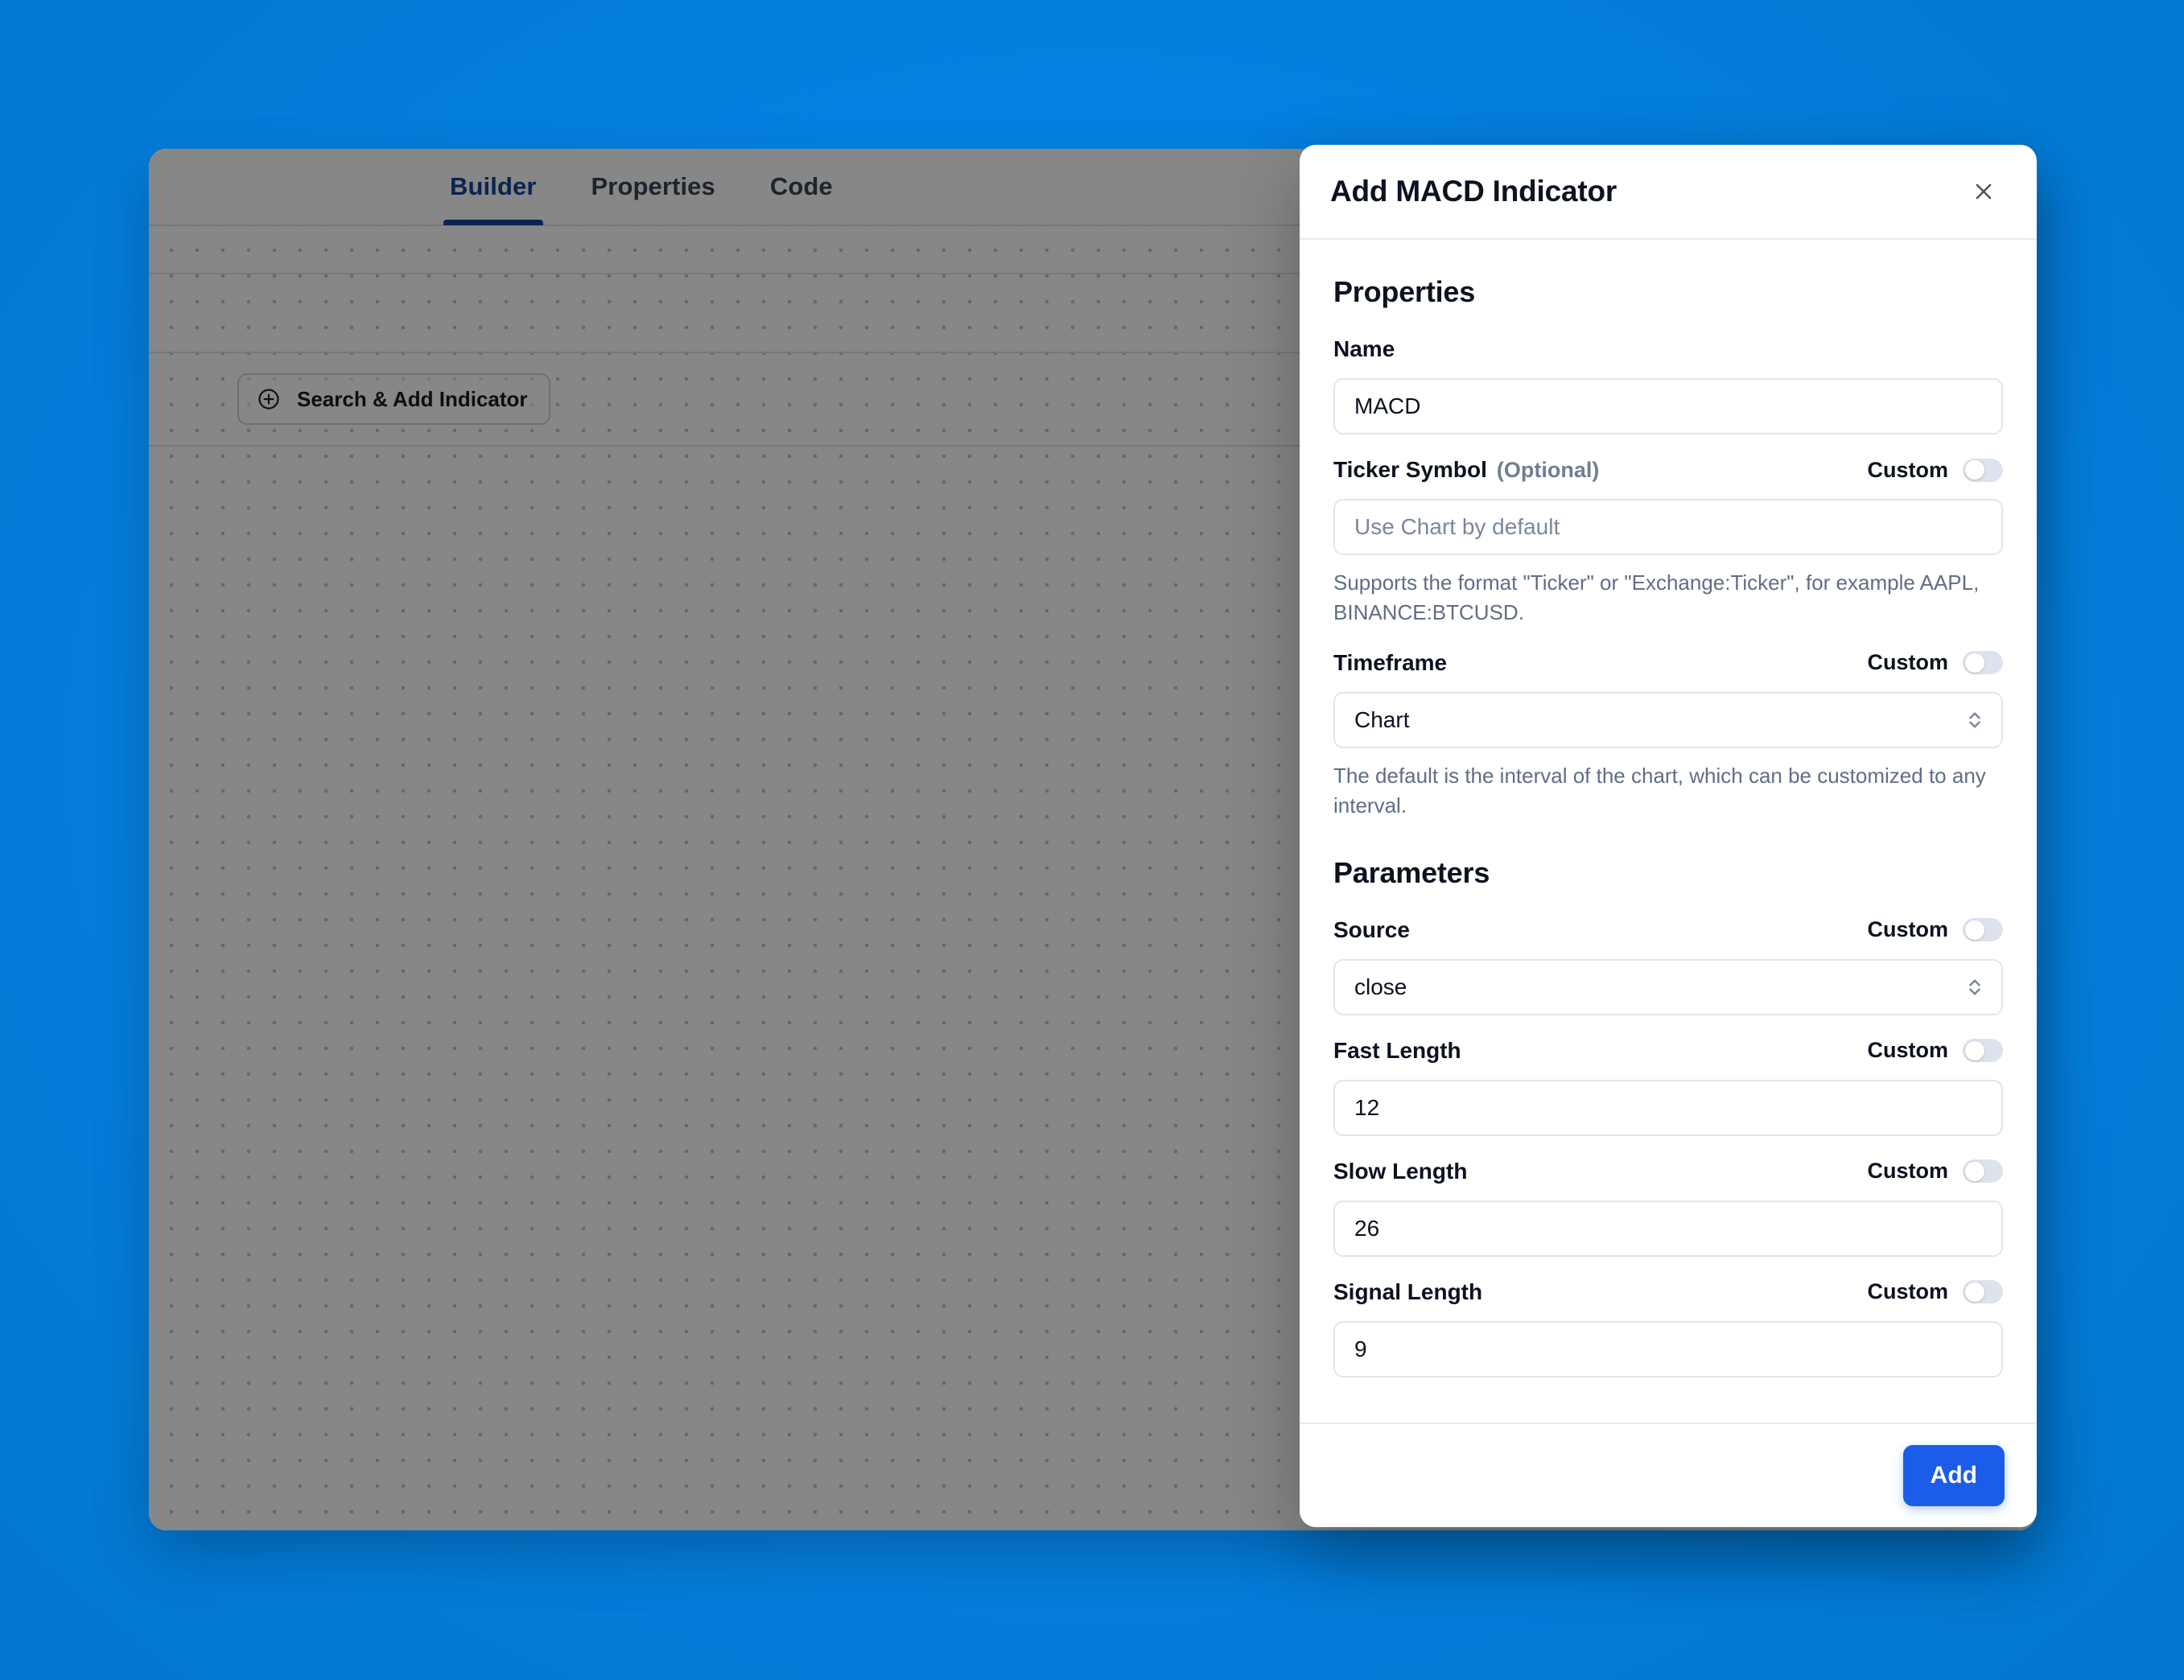  I want to click on slow-length-custom-label: Custom, so click(1908, 1172).